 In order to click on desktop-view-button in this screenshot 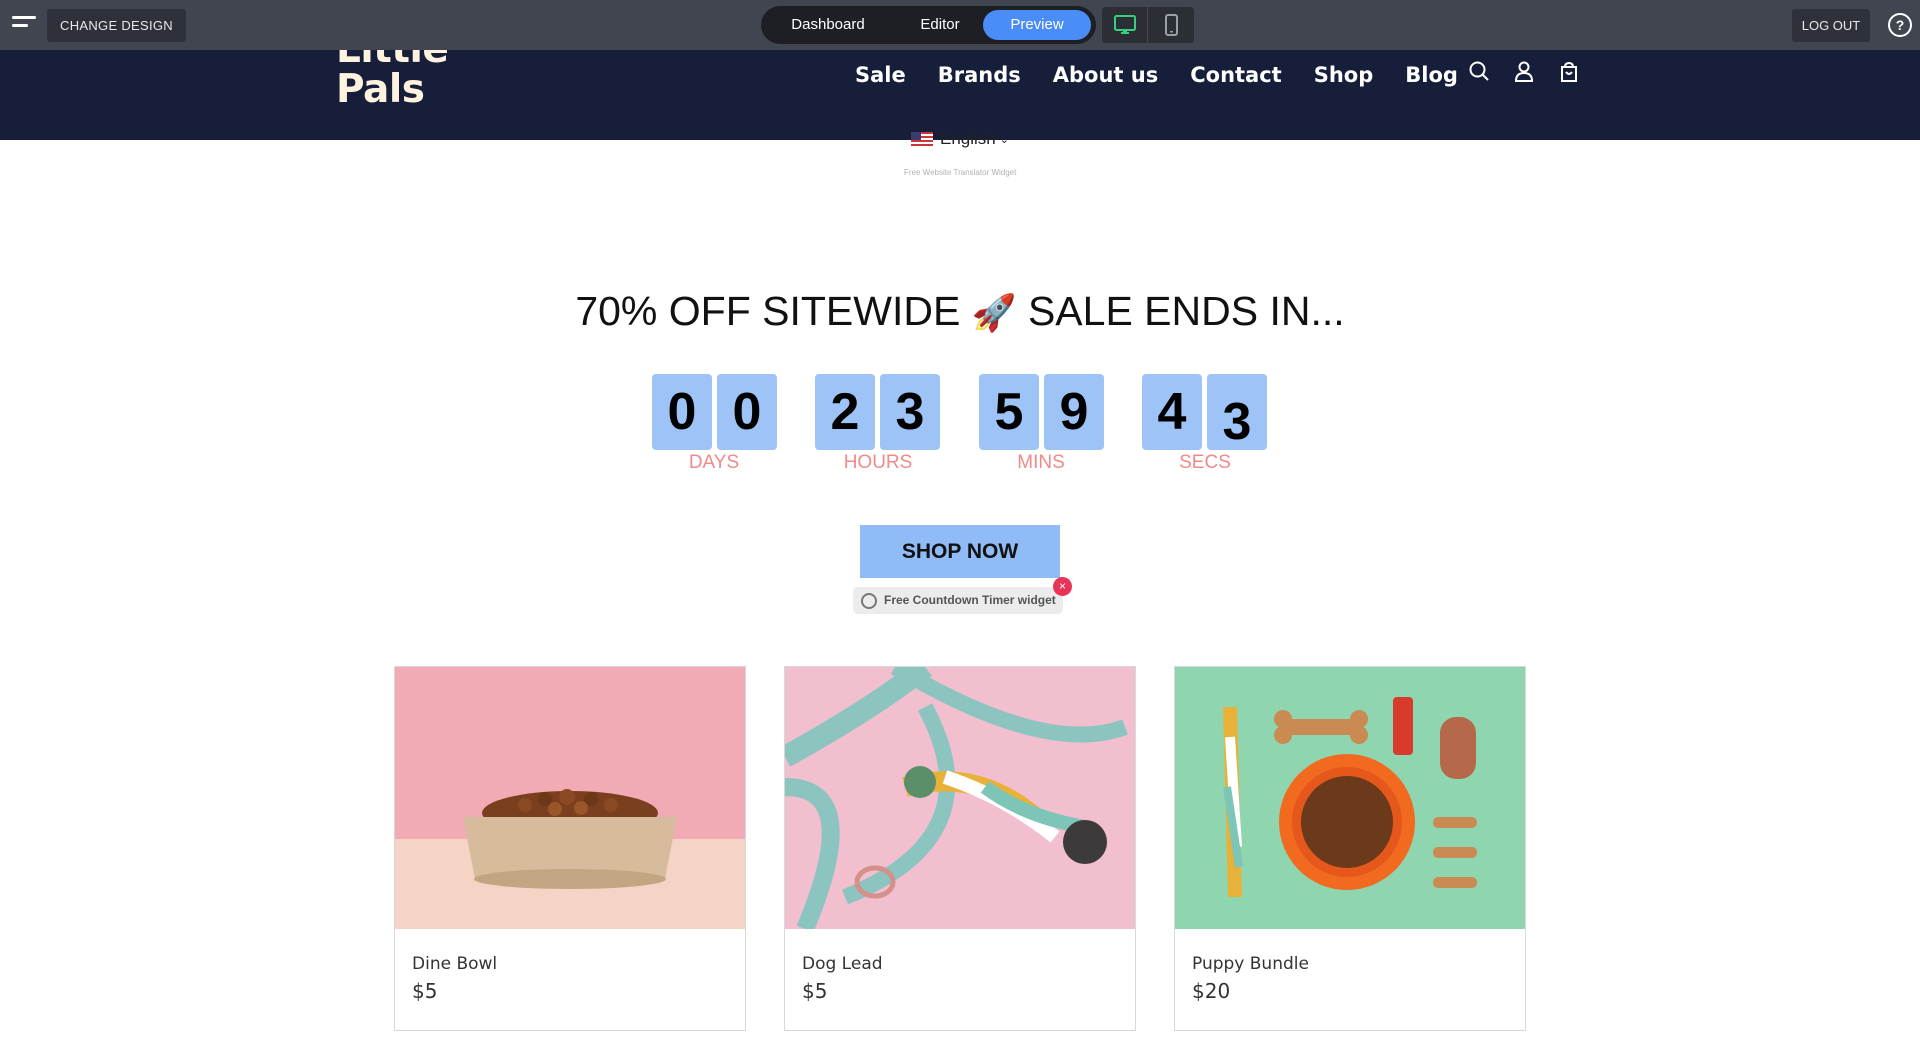, I will do `click(1125, 25)`.